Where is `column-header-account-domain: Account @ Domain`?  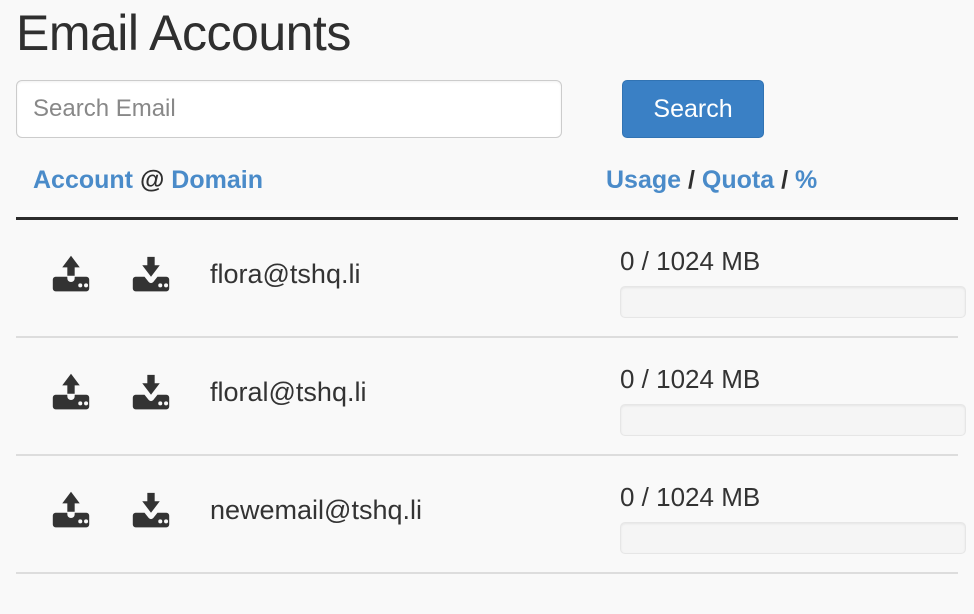
column-header-account-domain: Account @ Domain is located at coordinates (148, 180).